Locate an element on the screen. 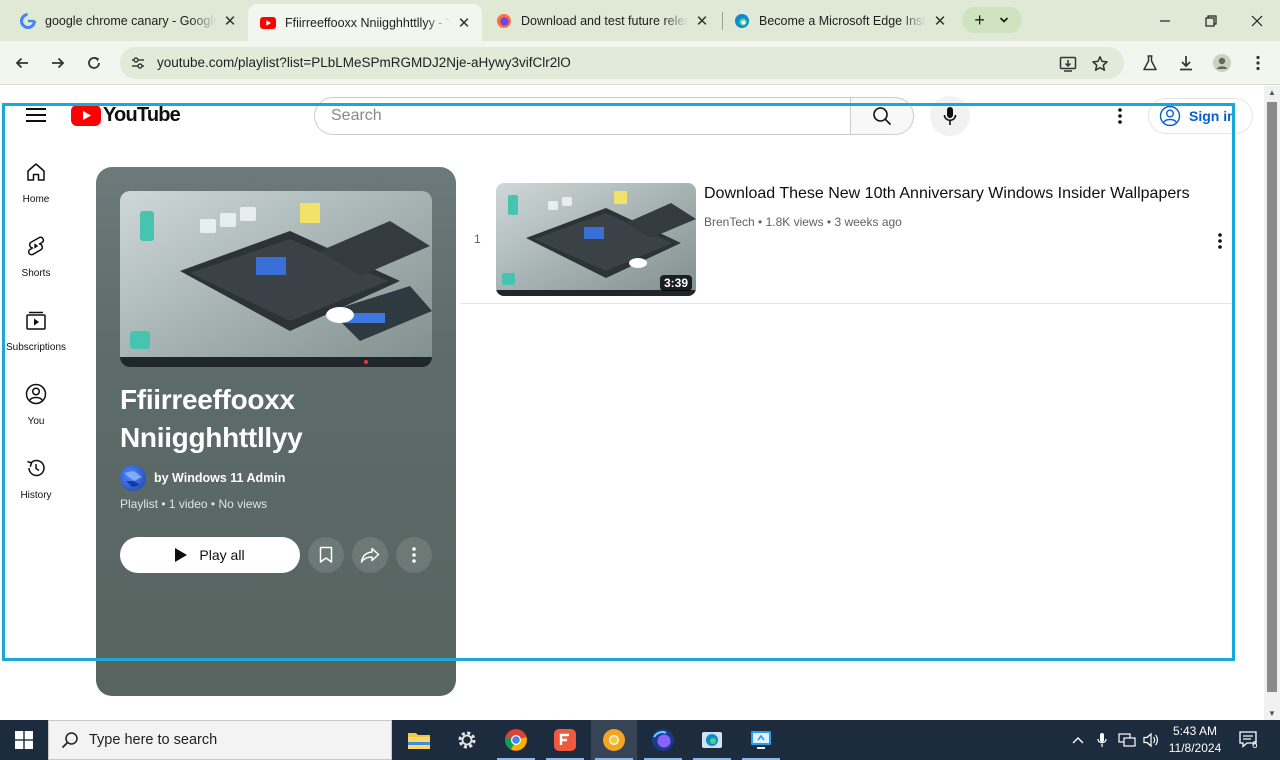 The image size is (1280, 760). scrollbar-thumb is located at coordinates (1272, 397).